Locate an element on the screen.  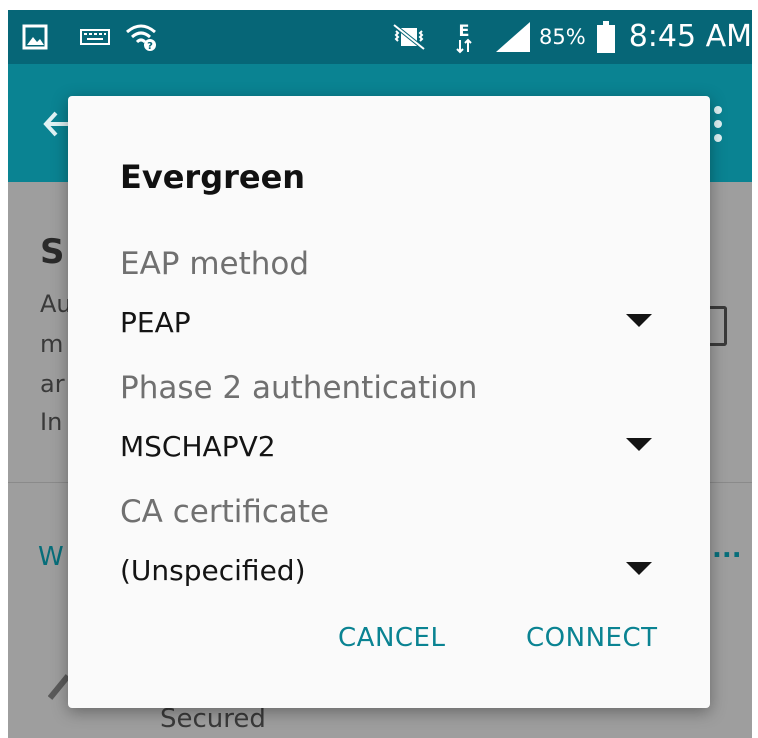
eap-method-value: PEAP is located at coordinates (155, 322).